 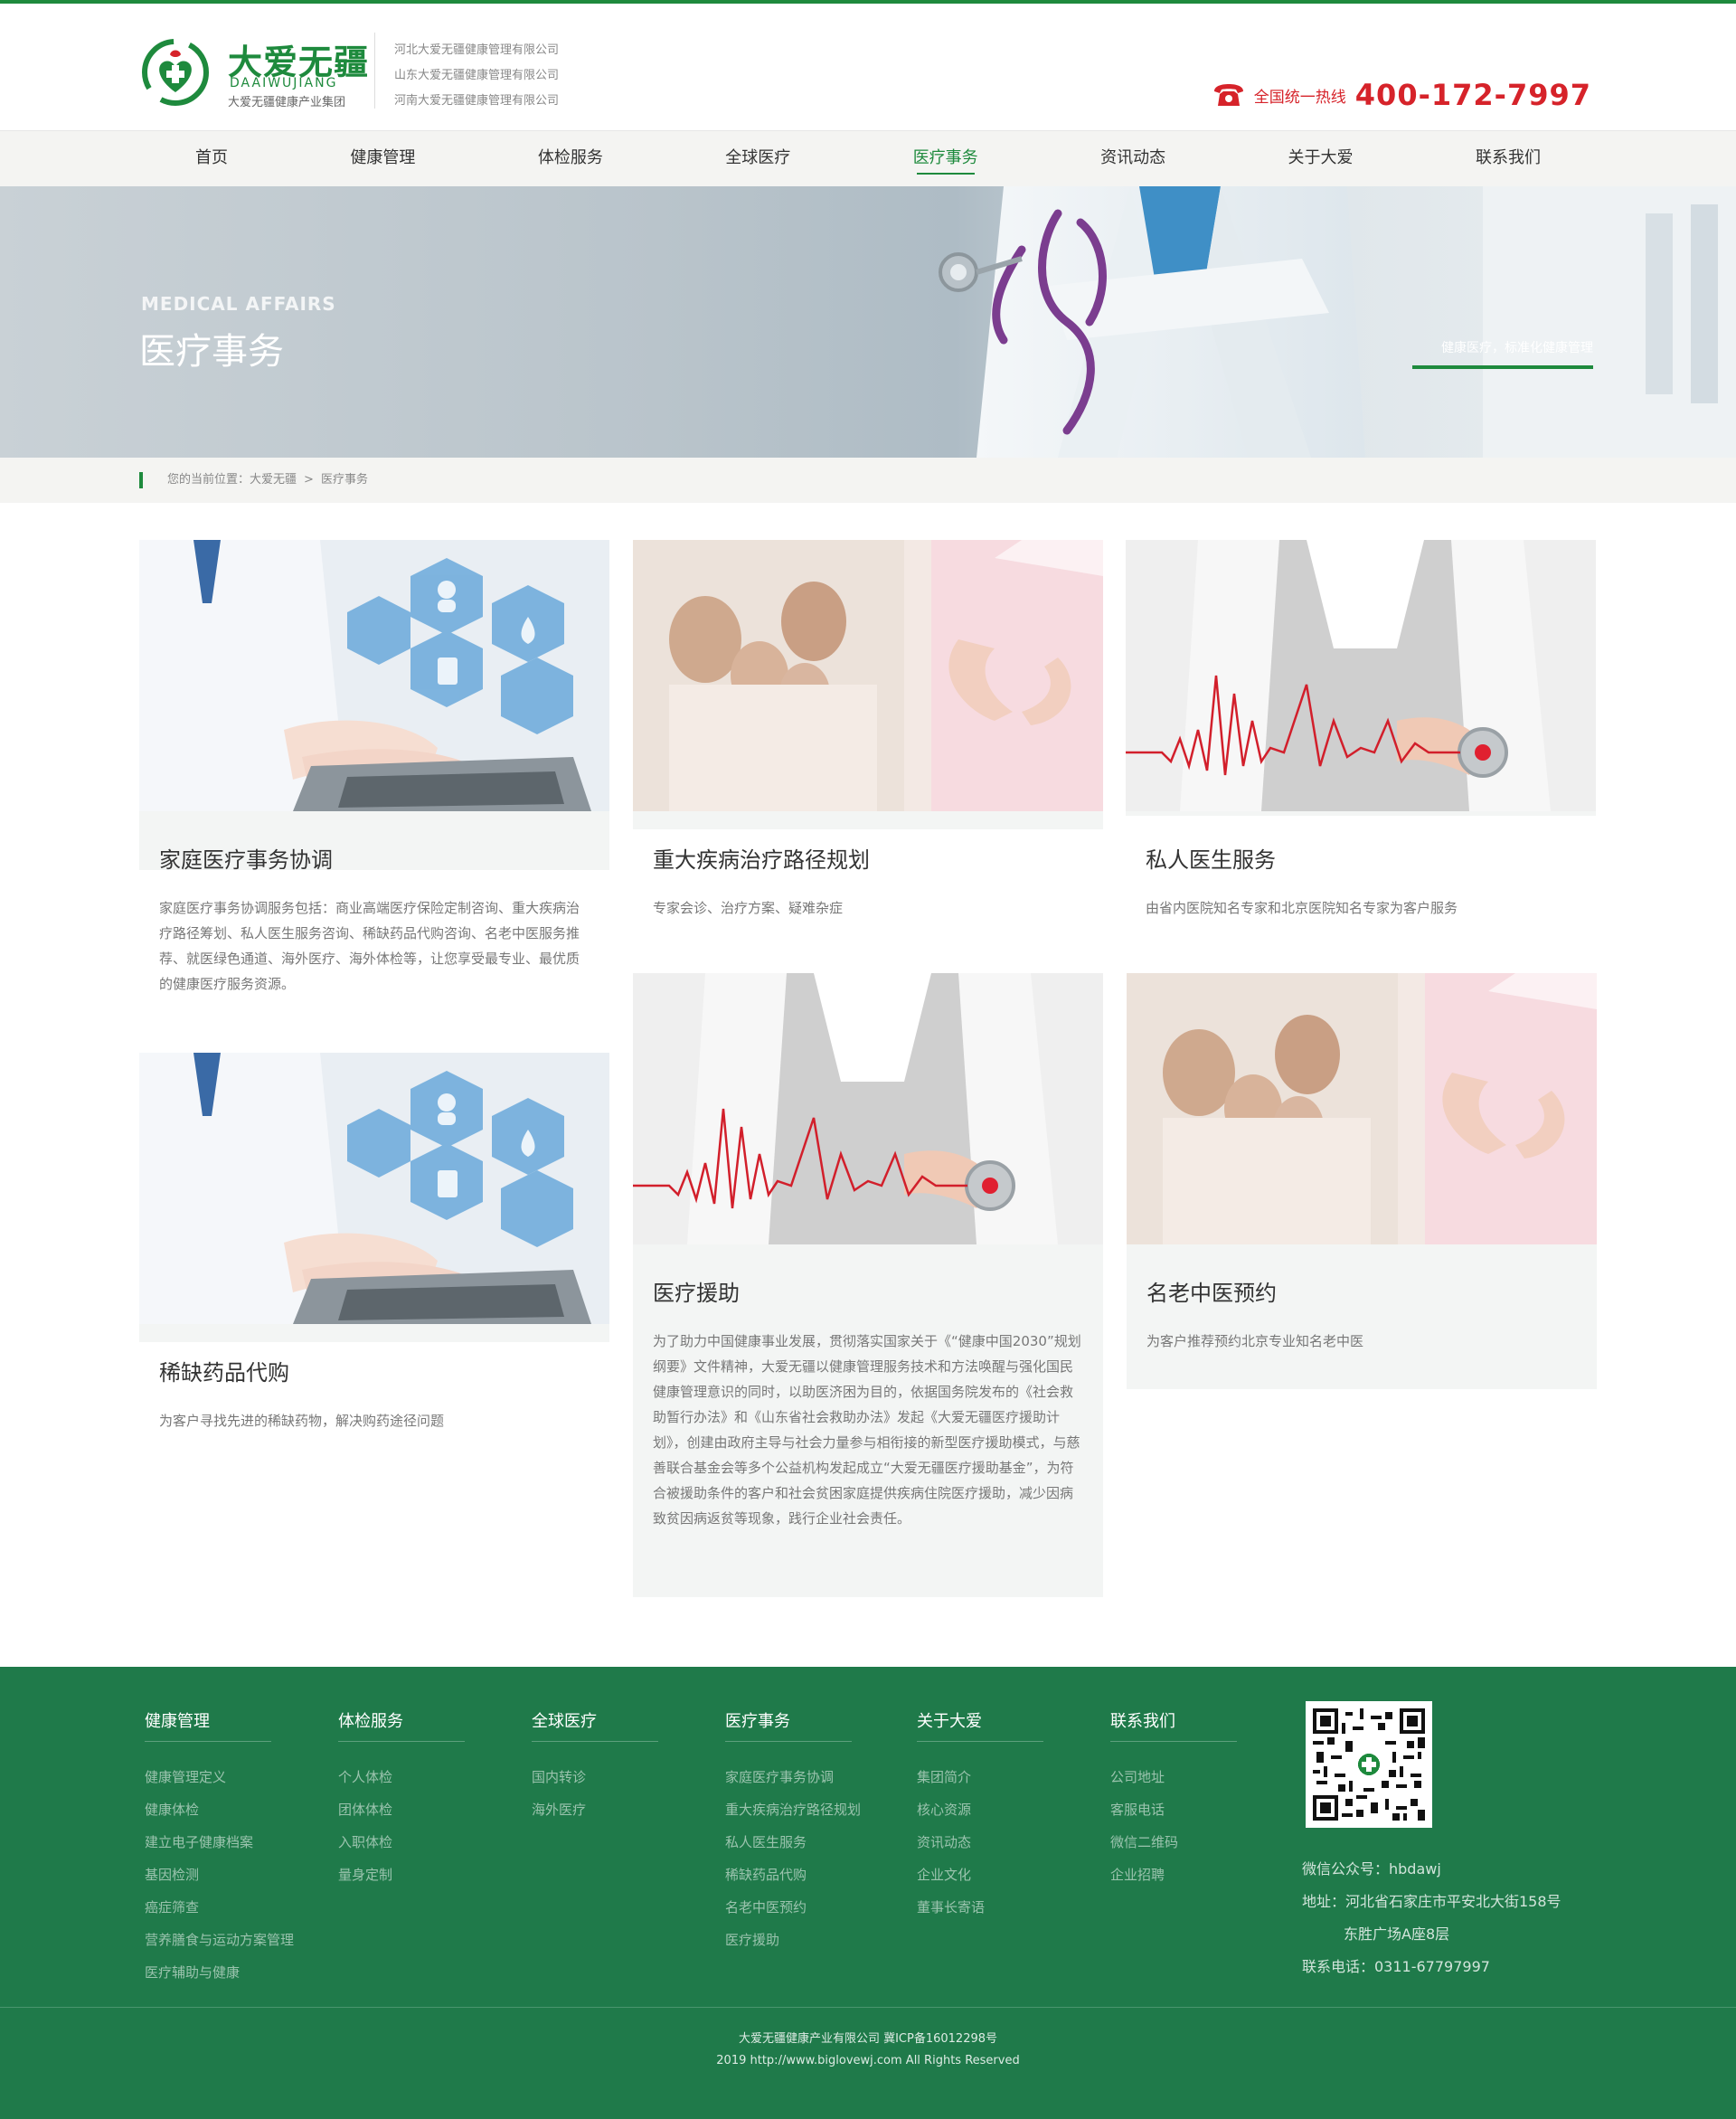 I want to click on breadcrumb-prefix: 您的当前位置：, so click(x=208, y=480).